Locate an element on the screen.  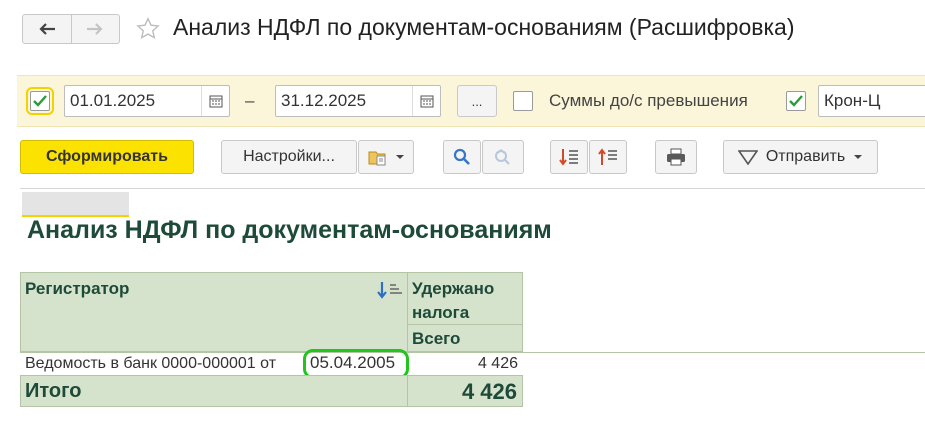
organization-value: Крон-Ц is located at coordinates (852, 100).